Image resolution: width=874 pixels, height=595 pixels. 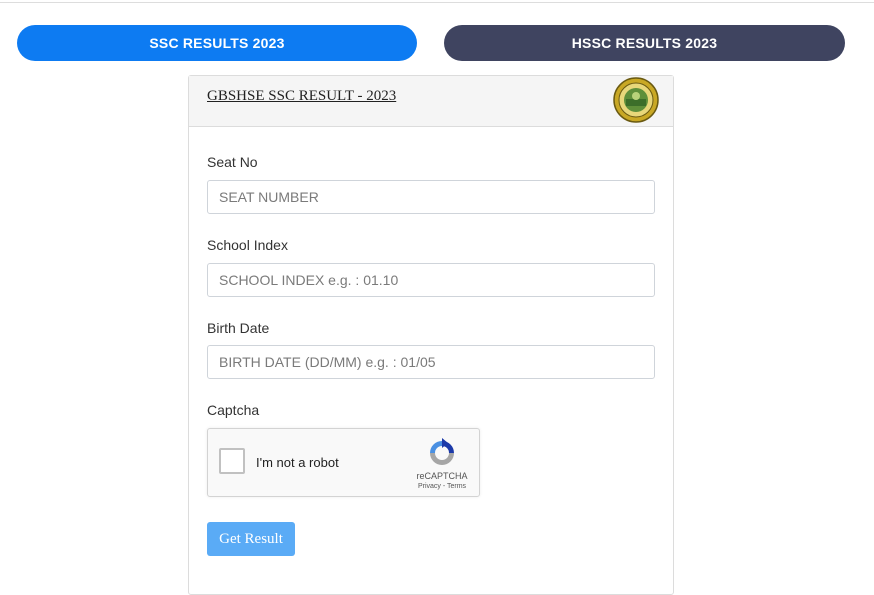 What do you see at coordinates (442, 451) in the screenshot?
I see `recaptcha-logo-icon` at bounding box center [442, 451].